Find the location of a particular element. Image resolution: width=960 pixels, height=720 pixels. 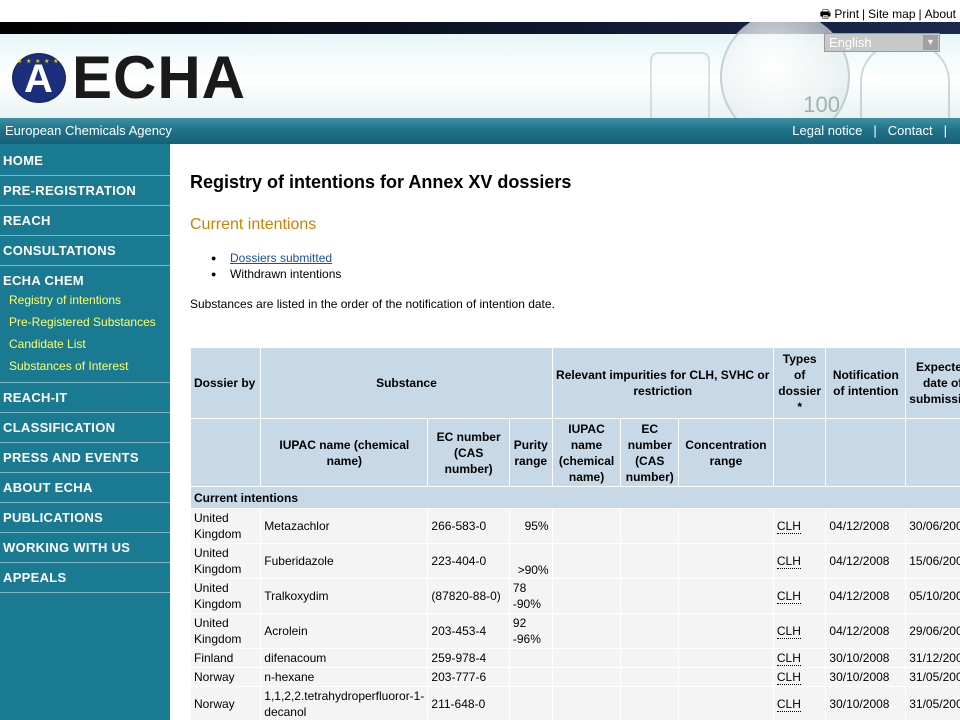

nav-sub-candidate-list: Candidate List is located at coordinates (85, 344).